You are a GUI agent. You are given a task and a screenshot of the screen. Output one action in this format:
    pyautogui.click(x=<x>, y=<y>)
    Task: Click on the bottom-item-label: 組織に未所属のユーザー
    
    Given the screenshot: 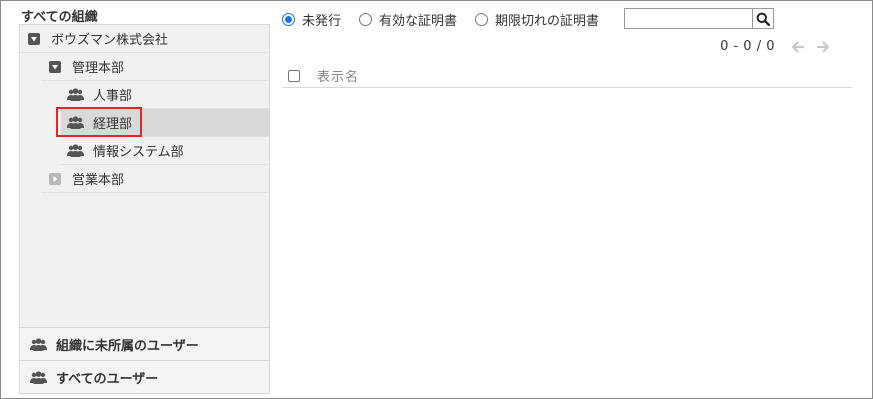 What is the action you would take?
    pyautogui.click(x=127, y=346)
    